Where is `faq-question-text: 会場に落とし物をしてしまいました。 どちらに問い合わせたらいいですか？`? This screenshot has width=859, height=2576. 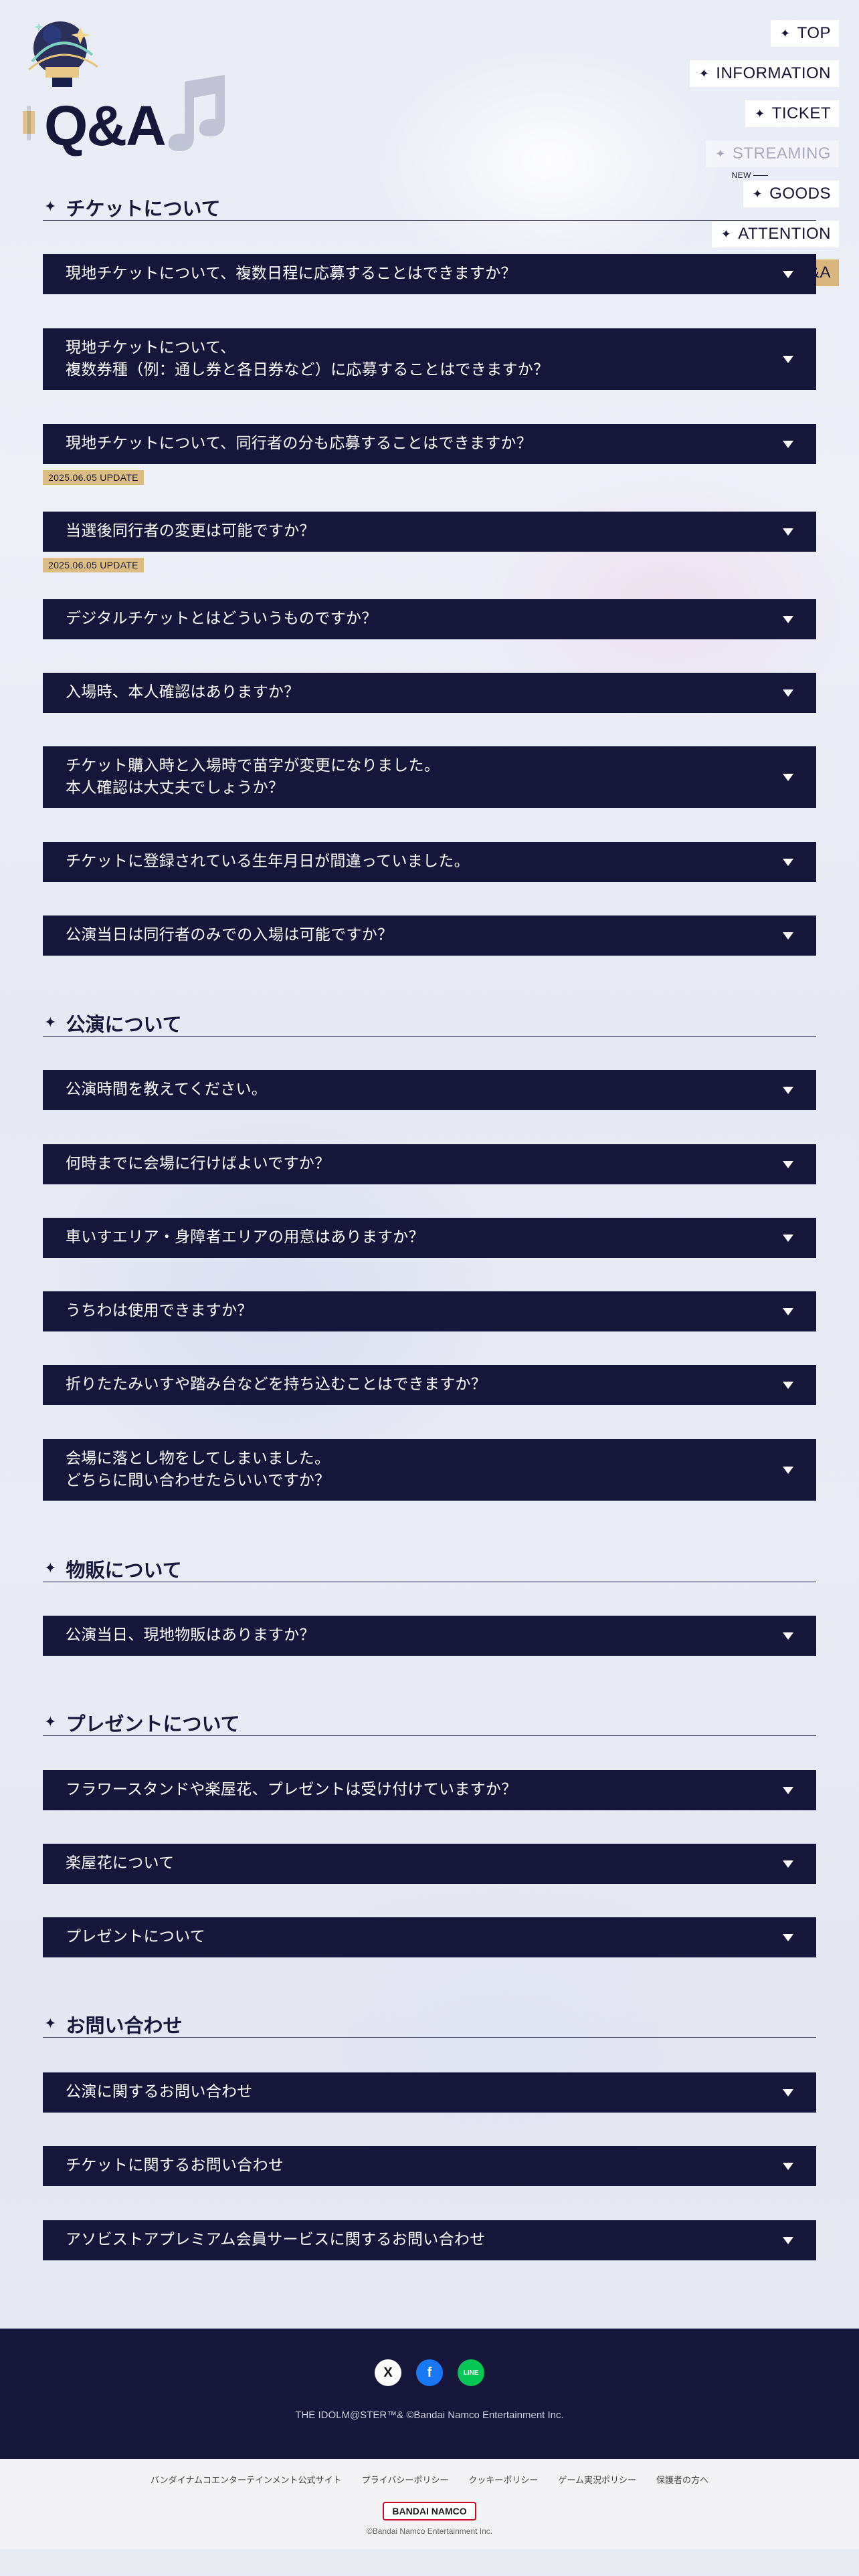 faq-question-text: 会場に落とし物をしてしまいました。 どちらに問い合わせたらいいですか？ is located at coordinates (198, 1469).